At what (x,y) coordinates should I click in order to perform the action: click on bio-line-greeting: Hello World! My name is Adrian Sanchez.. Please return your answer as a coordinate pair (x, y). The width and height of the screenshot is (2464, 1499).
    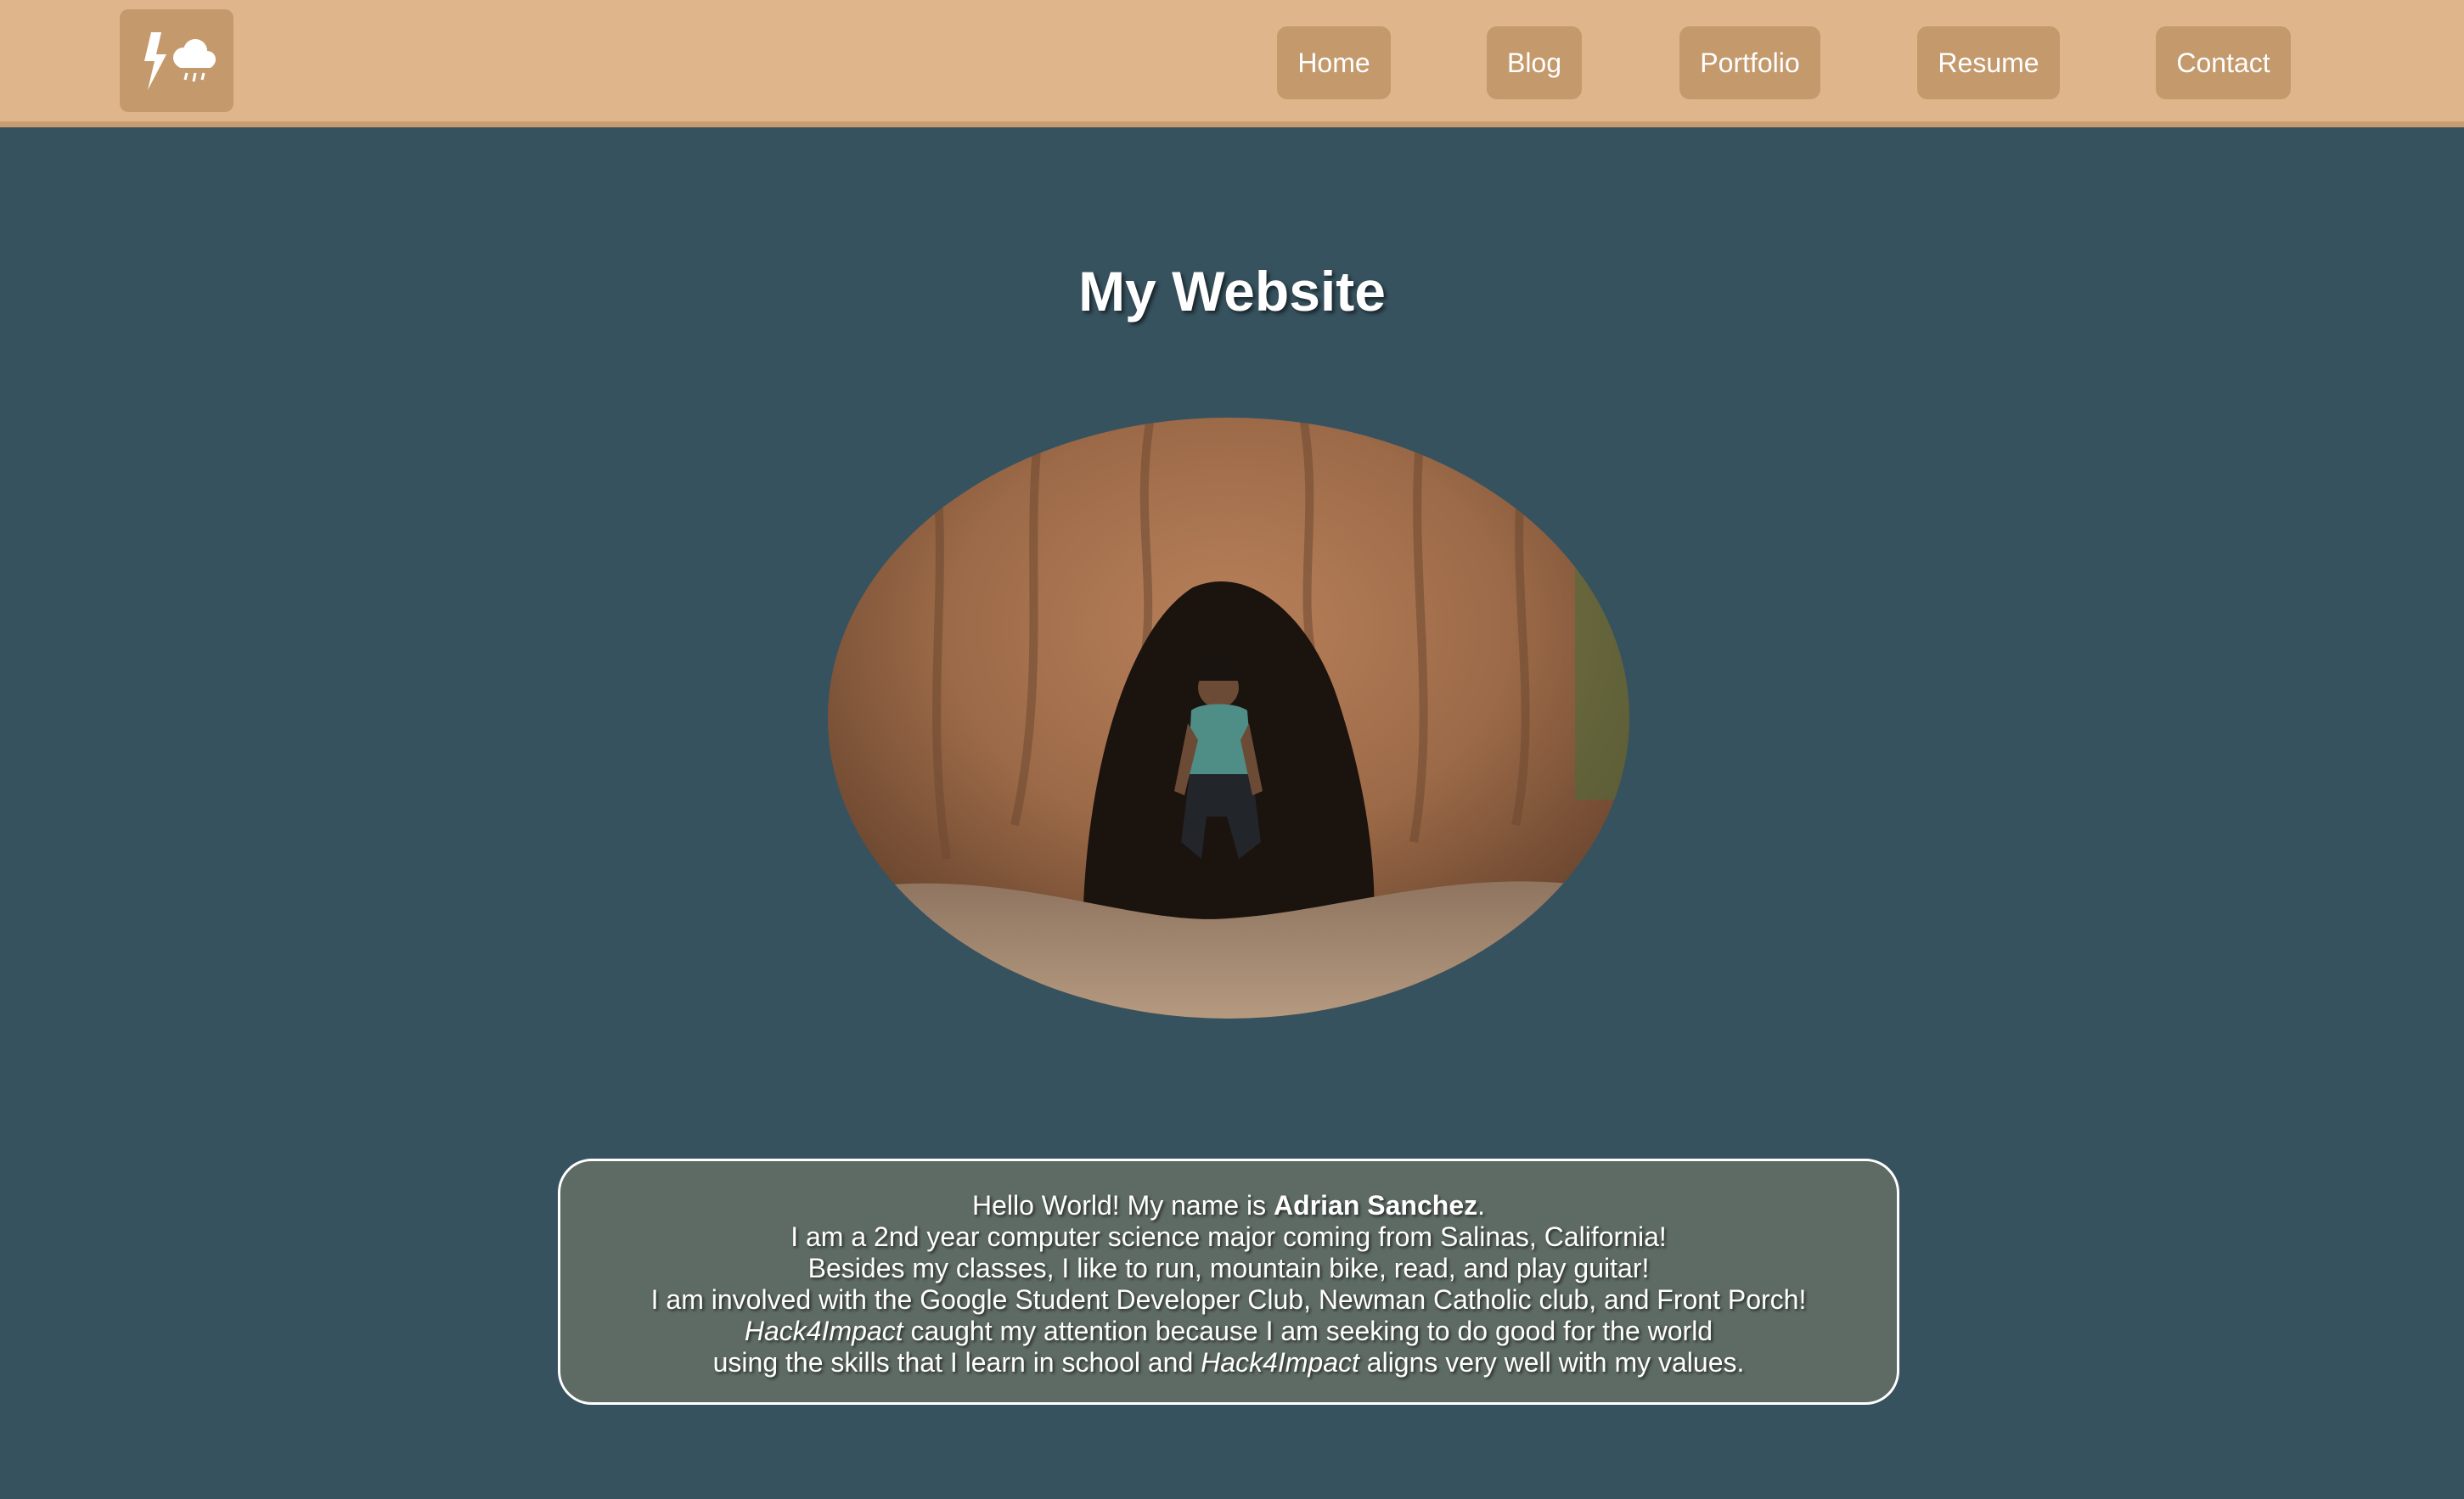
    Looking at the image, I should click on (1228, 1205).